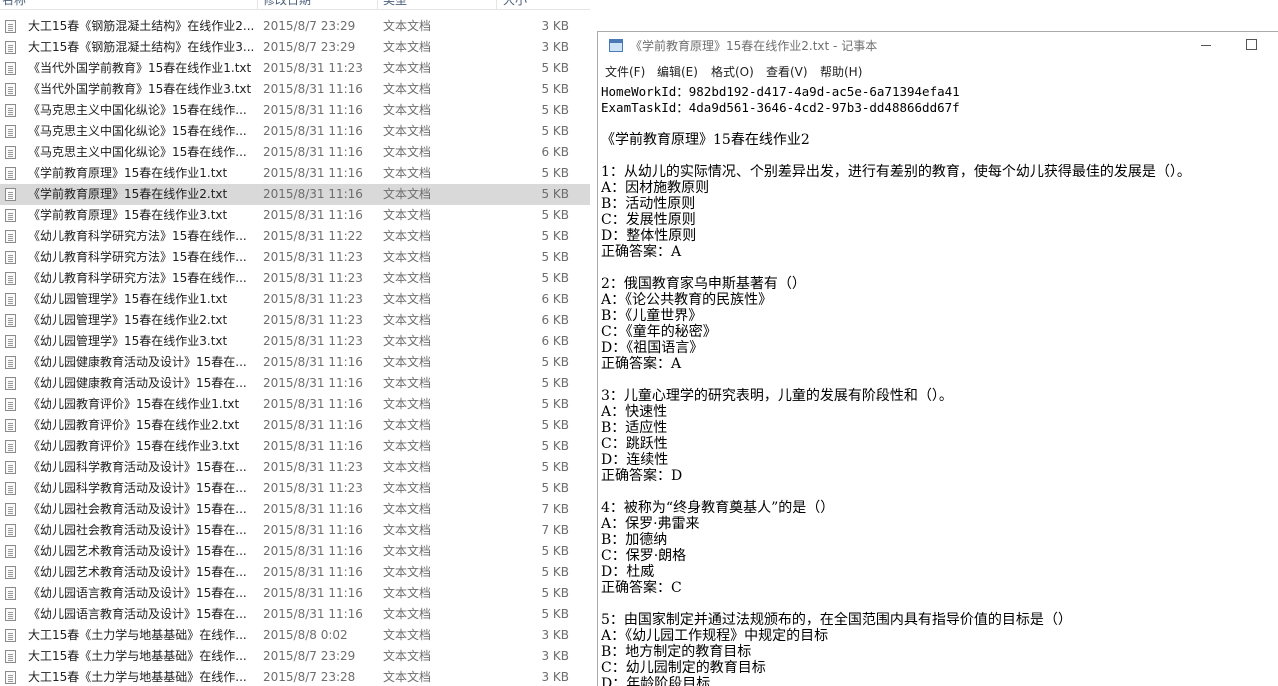 Image resolution: width=1278 pixels, height=686 pixels. Describe the element at coordinates (648, 204) in the screenshot. I see `text-line: B：活动性原则` at that location.